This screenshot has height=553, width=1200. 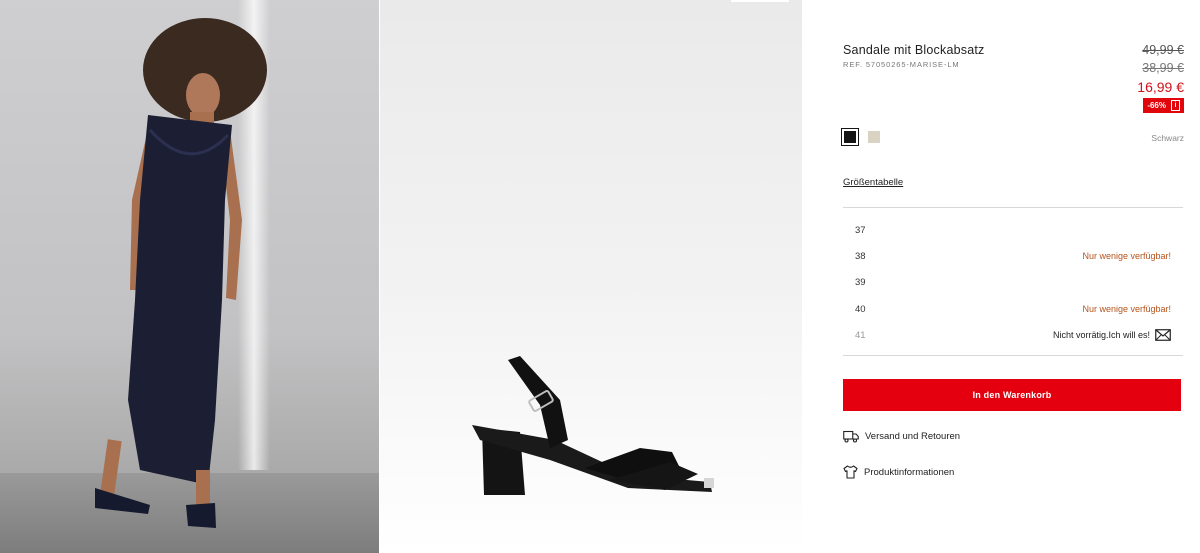 I want to click on selected-color-name: Schwarz, so click(x=1167, y=138).